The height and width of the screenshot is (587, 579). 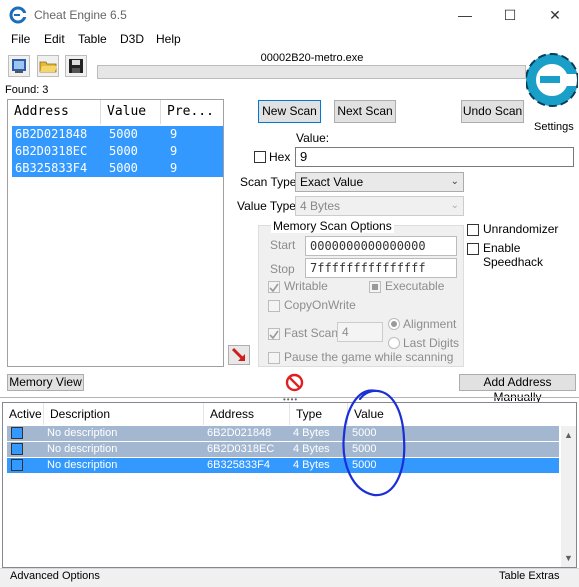 I want to click on column-header-active: Active, so click(x=23, y=414).